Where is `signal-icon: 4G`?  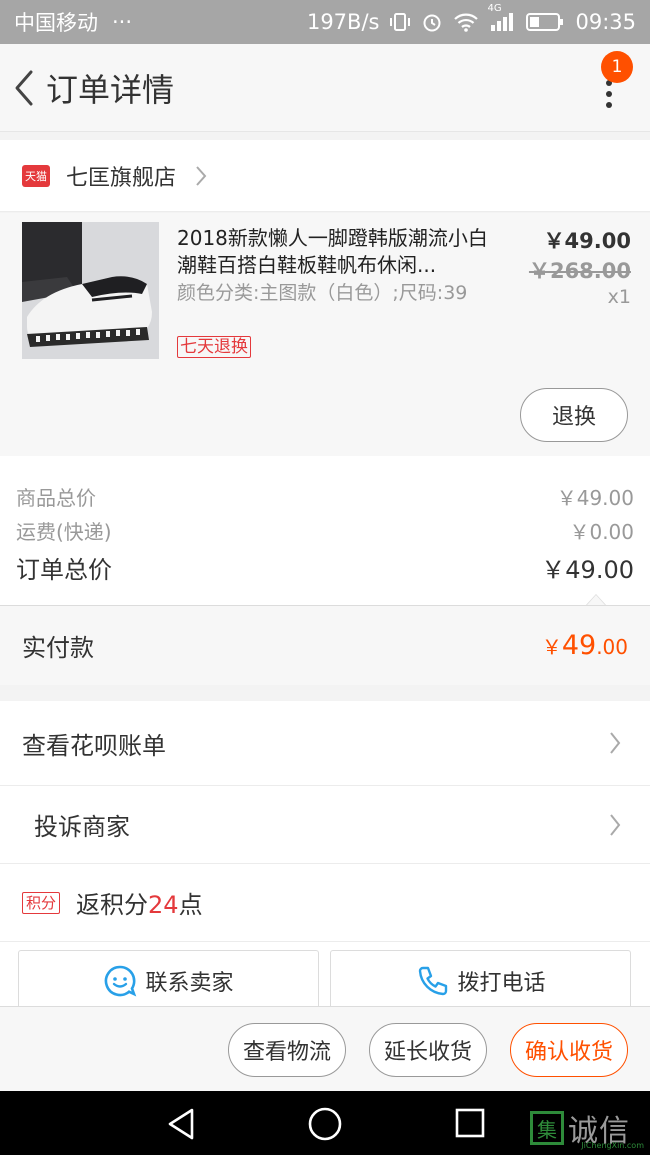 signal-icon: 4G is located at coordinates (501, 18).